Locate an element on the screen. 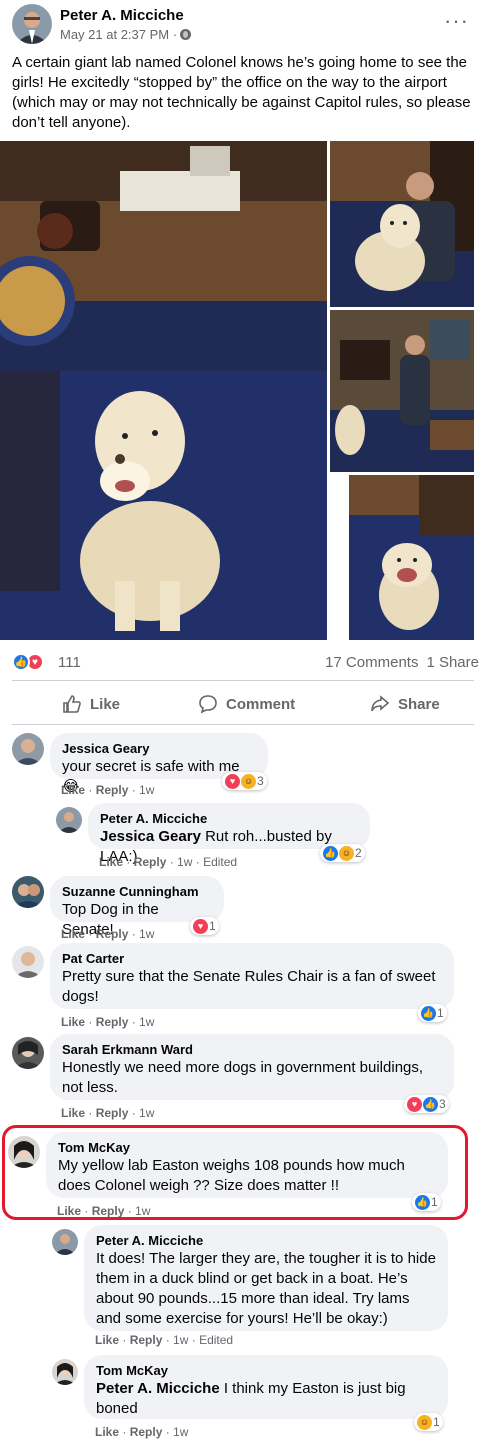 This screenshot has height=1448, width=483. comment-button: Comment is located at coordinates (246, 704).